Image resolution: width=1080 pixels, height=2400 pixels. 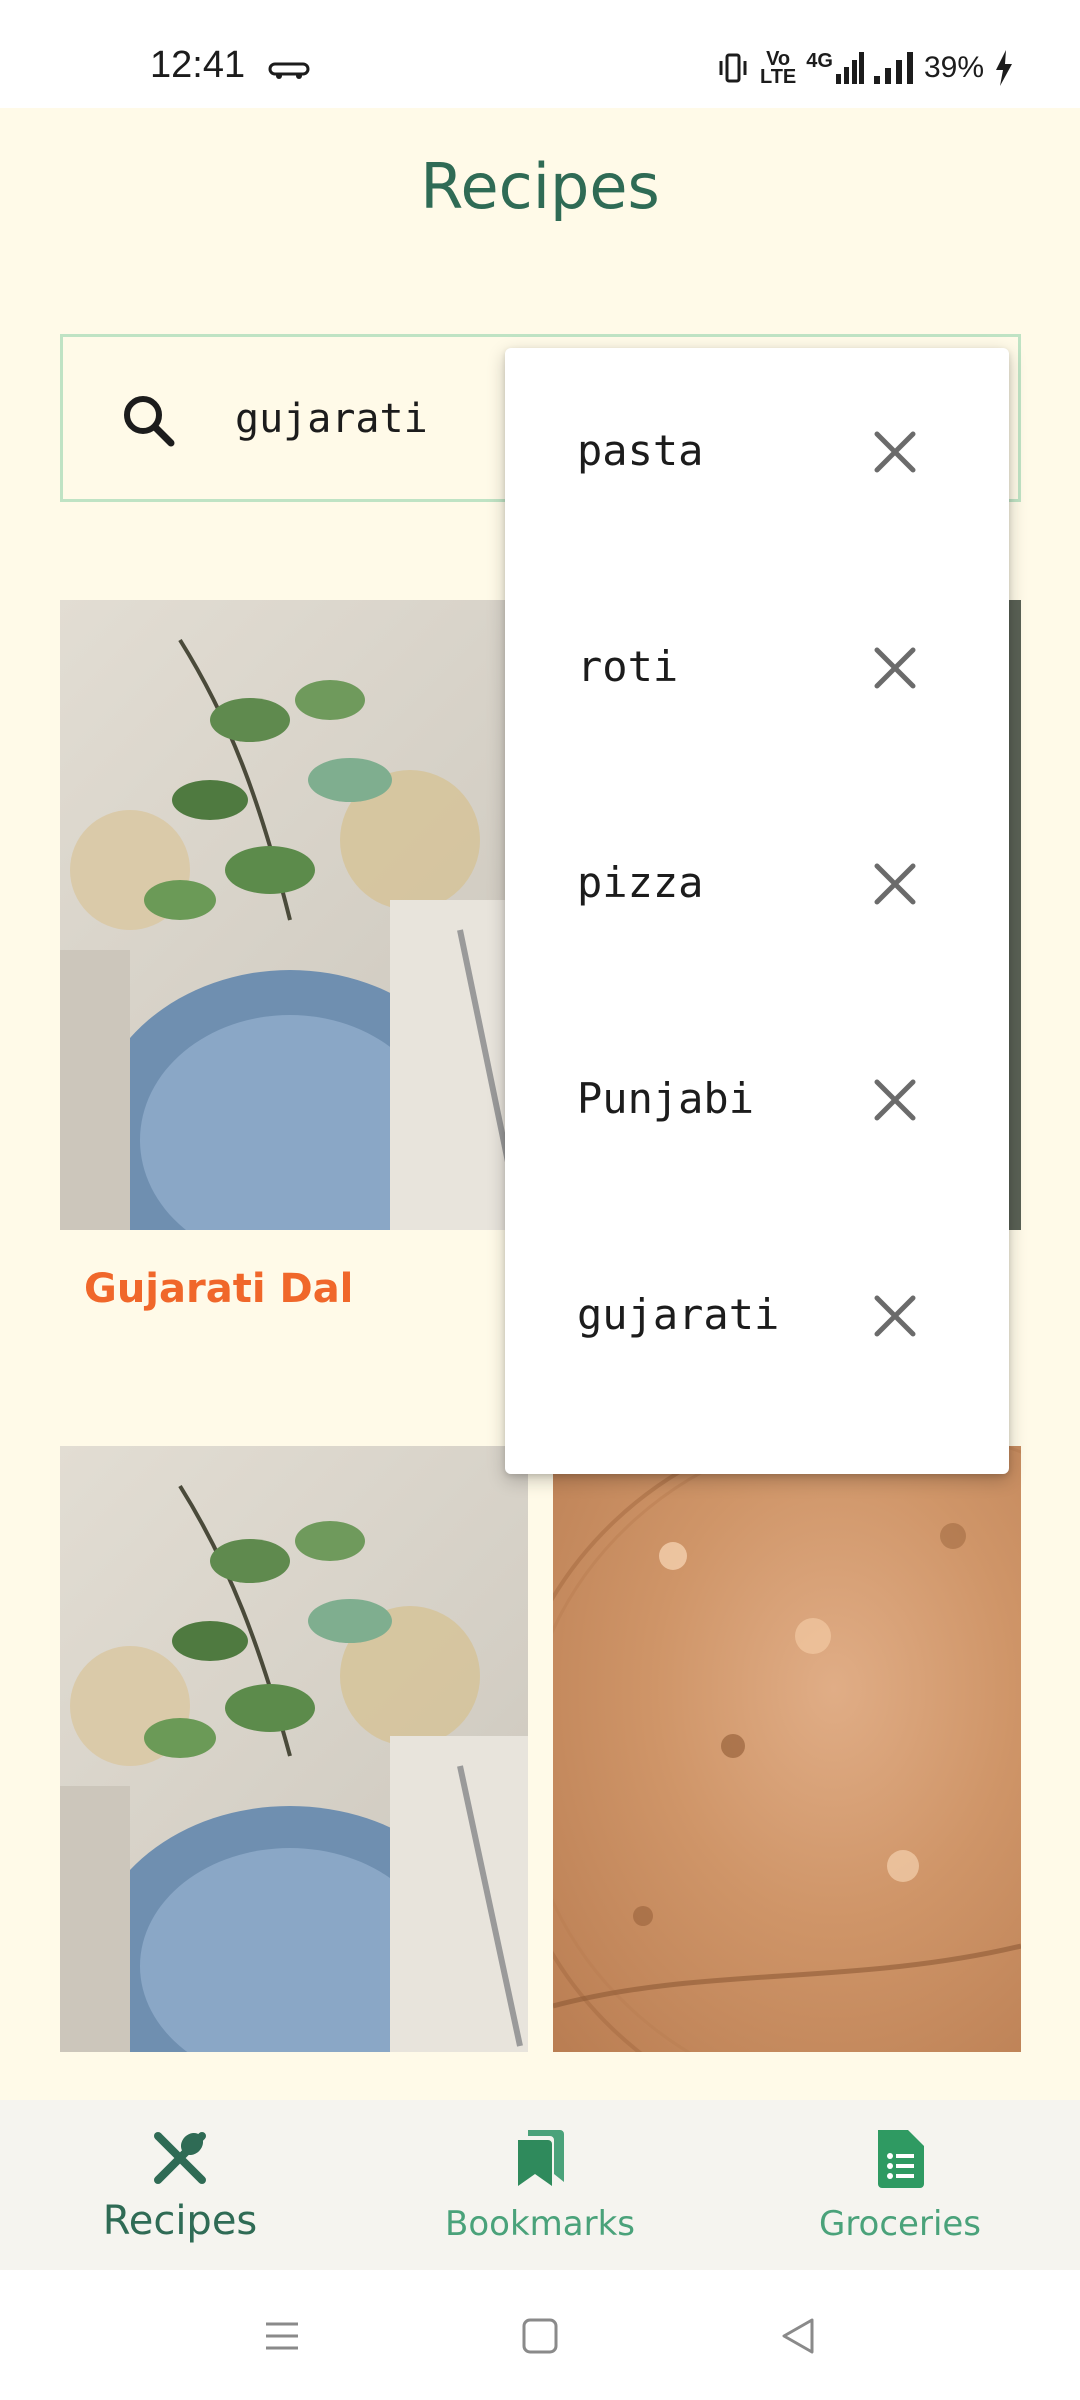 I want to click on recipe-image-bottom-left, so click(x=294, y=1749).